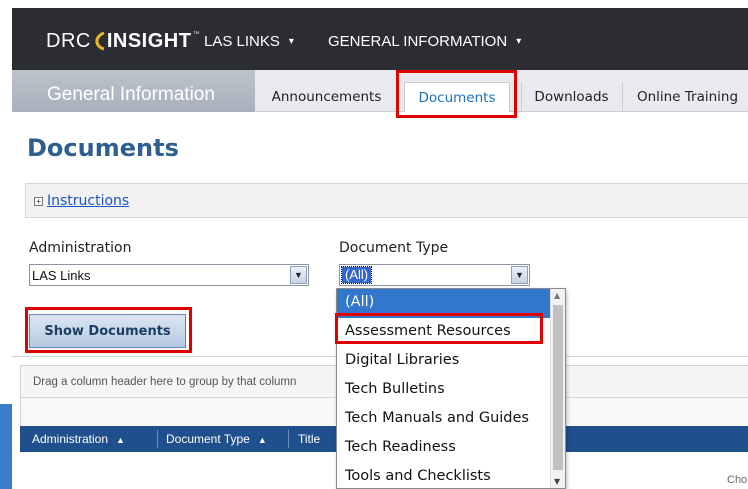 Image resolution: width=748 pixels, height=489 pixels. What do you see at coordinates (557, 295) in the screenshot?
I see `scroll-up-icon: ▲` at bounding box center [557, 295].